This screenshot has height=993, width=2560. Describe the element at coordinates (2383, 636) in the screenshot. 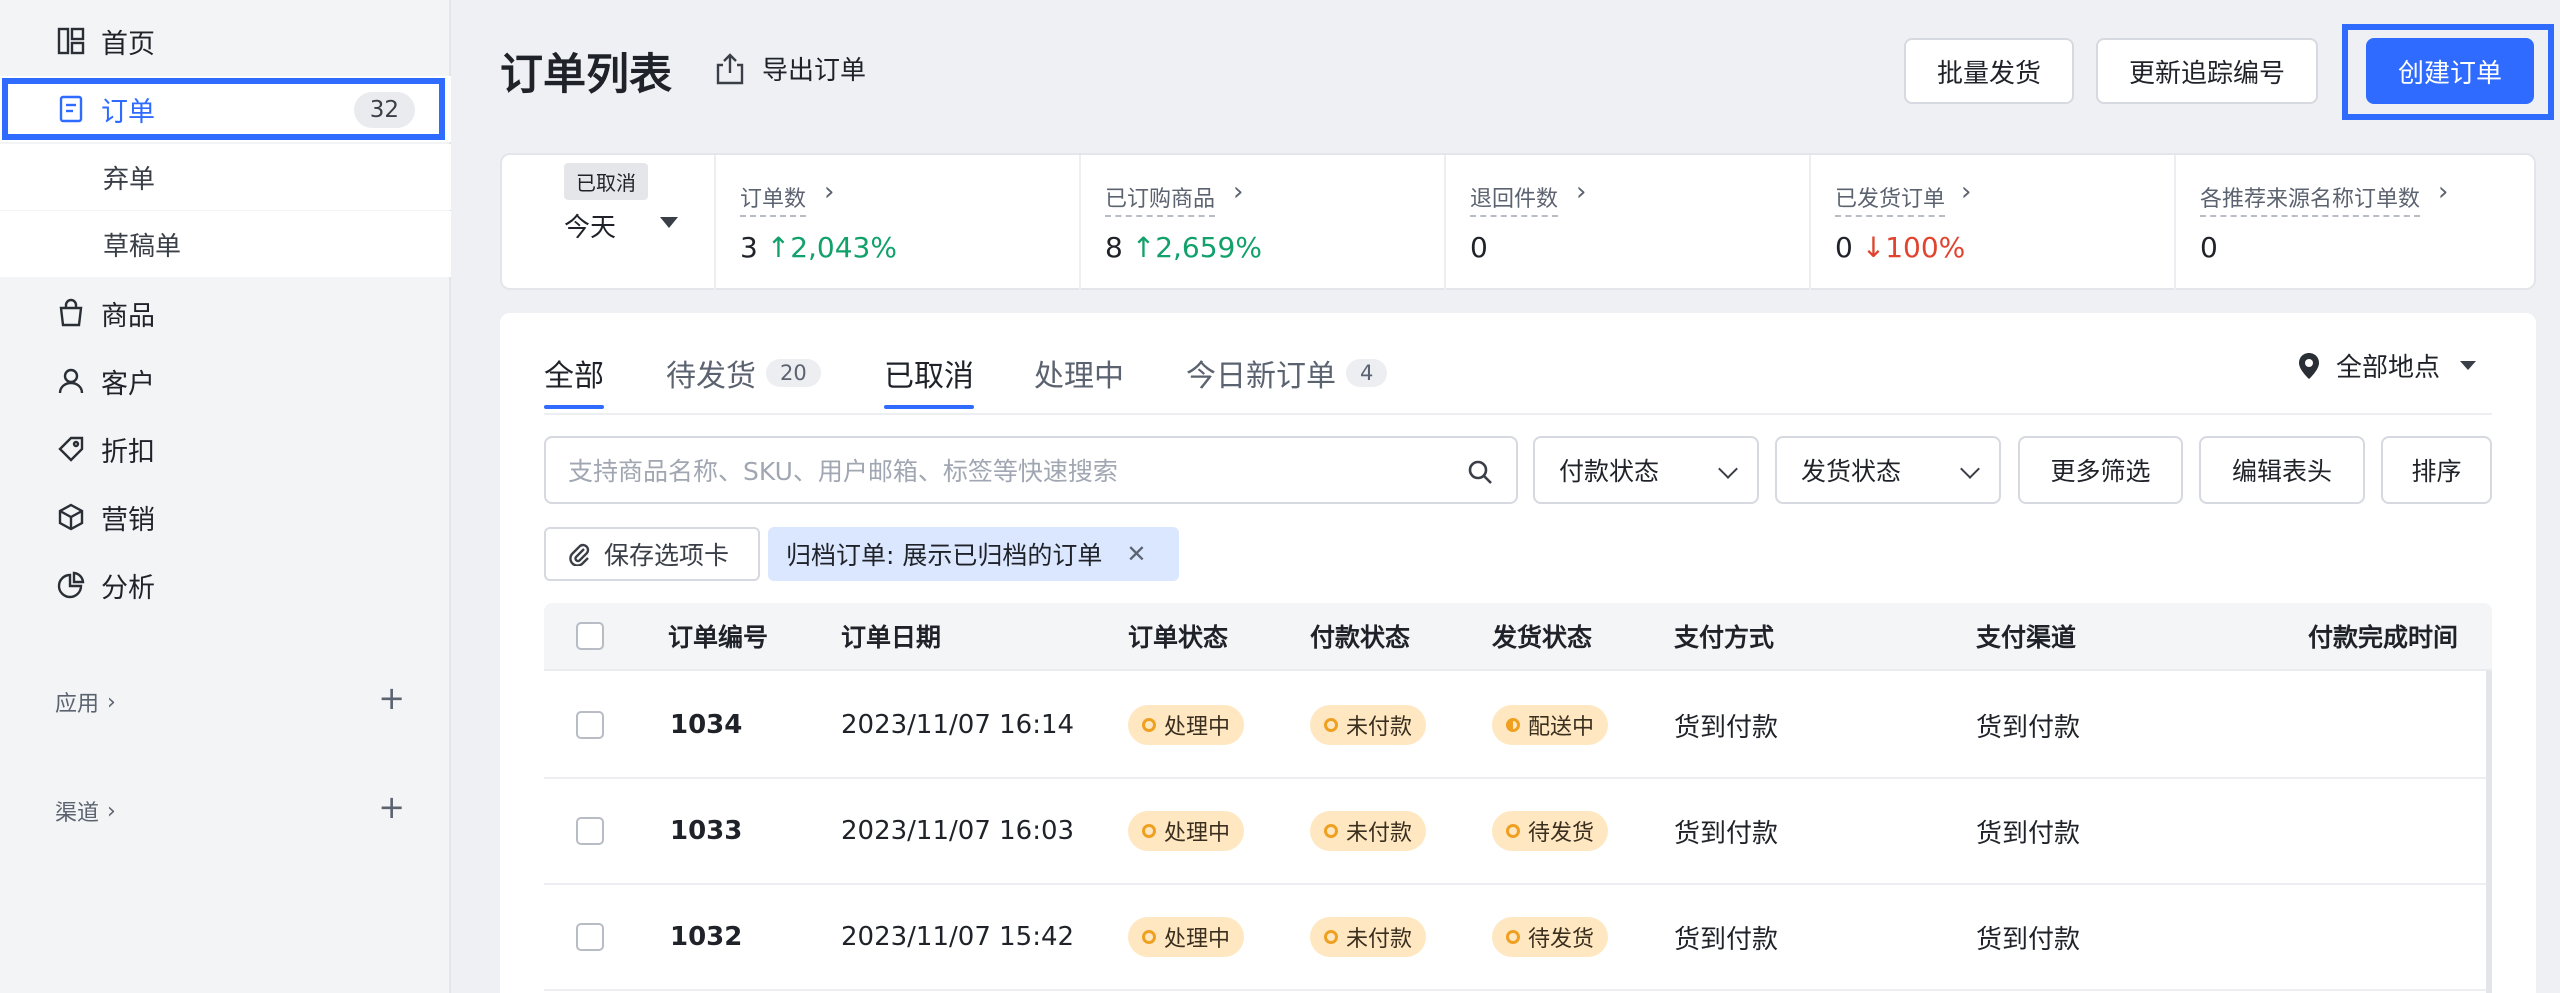

I see `column-header: 付款完成时间` at that location.